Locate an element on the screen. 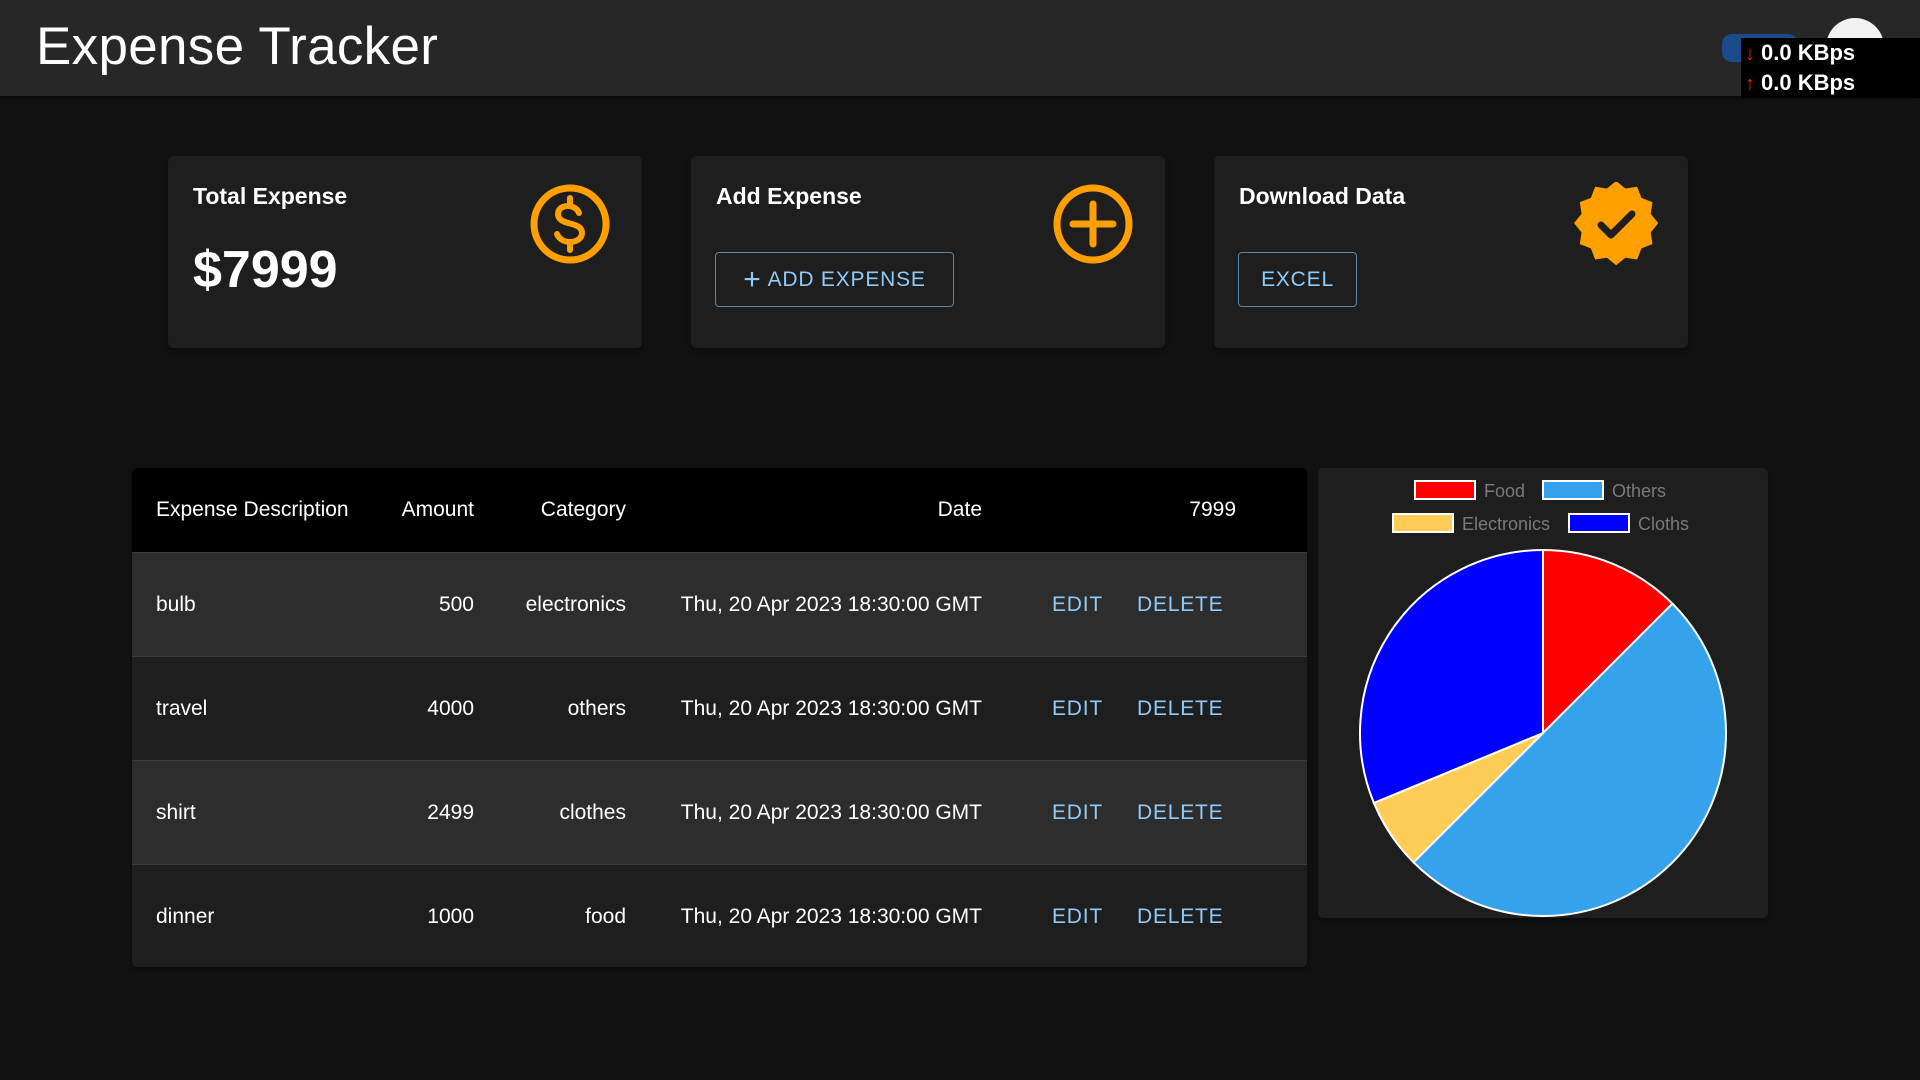 The width and height of the screenshot is (1920, 1080). plus-icon: + is located at coordinates (752, 279).